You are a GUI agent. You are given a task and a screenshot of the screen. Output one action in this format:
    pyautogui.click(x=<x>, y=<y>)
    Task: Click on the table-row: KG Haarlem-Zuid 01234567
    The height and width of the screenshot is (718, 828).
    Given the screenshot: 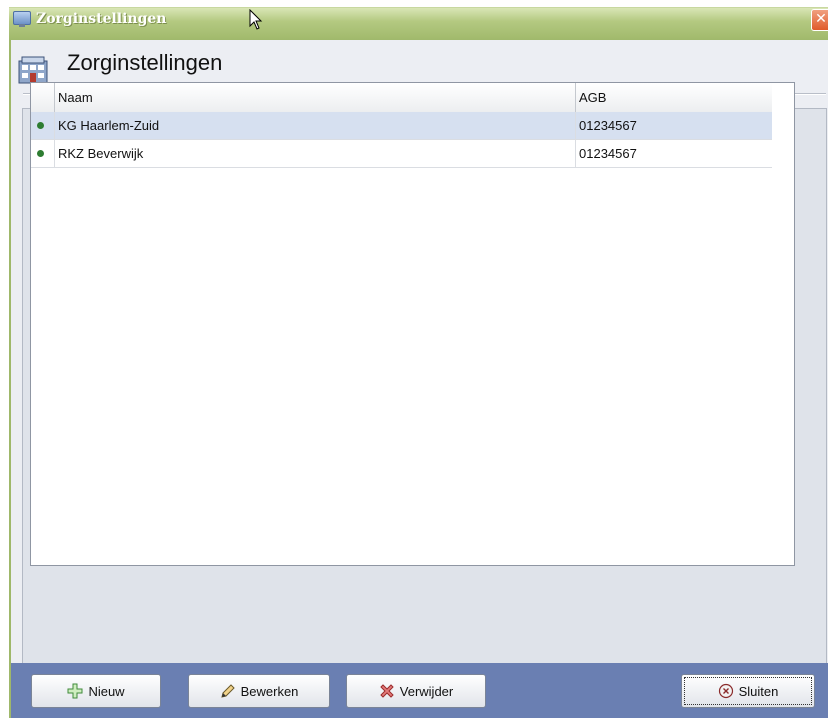 What is the action you would take?
    pyautogui.click(x=401, y=126)
    